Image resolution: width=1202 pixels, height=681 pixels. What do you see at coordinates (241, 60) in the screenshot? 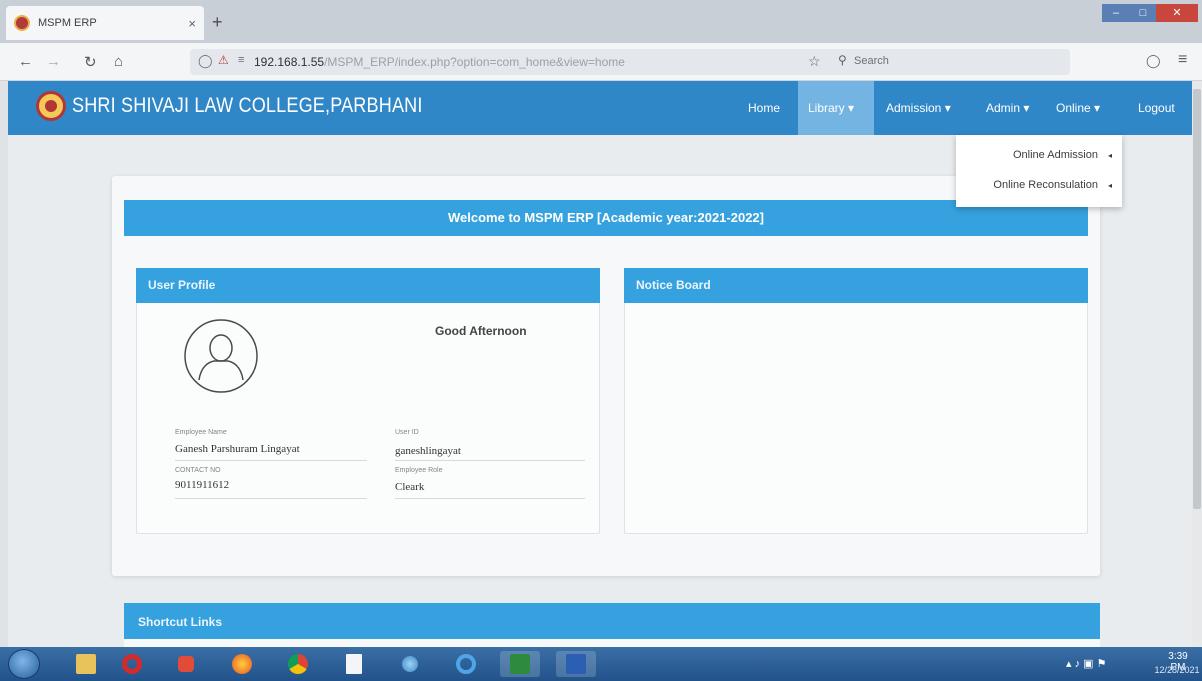
I see `permissions-icon: ≡` at bounding box center [241, 60].